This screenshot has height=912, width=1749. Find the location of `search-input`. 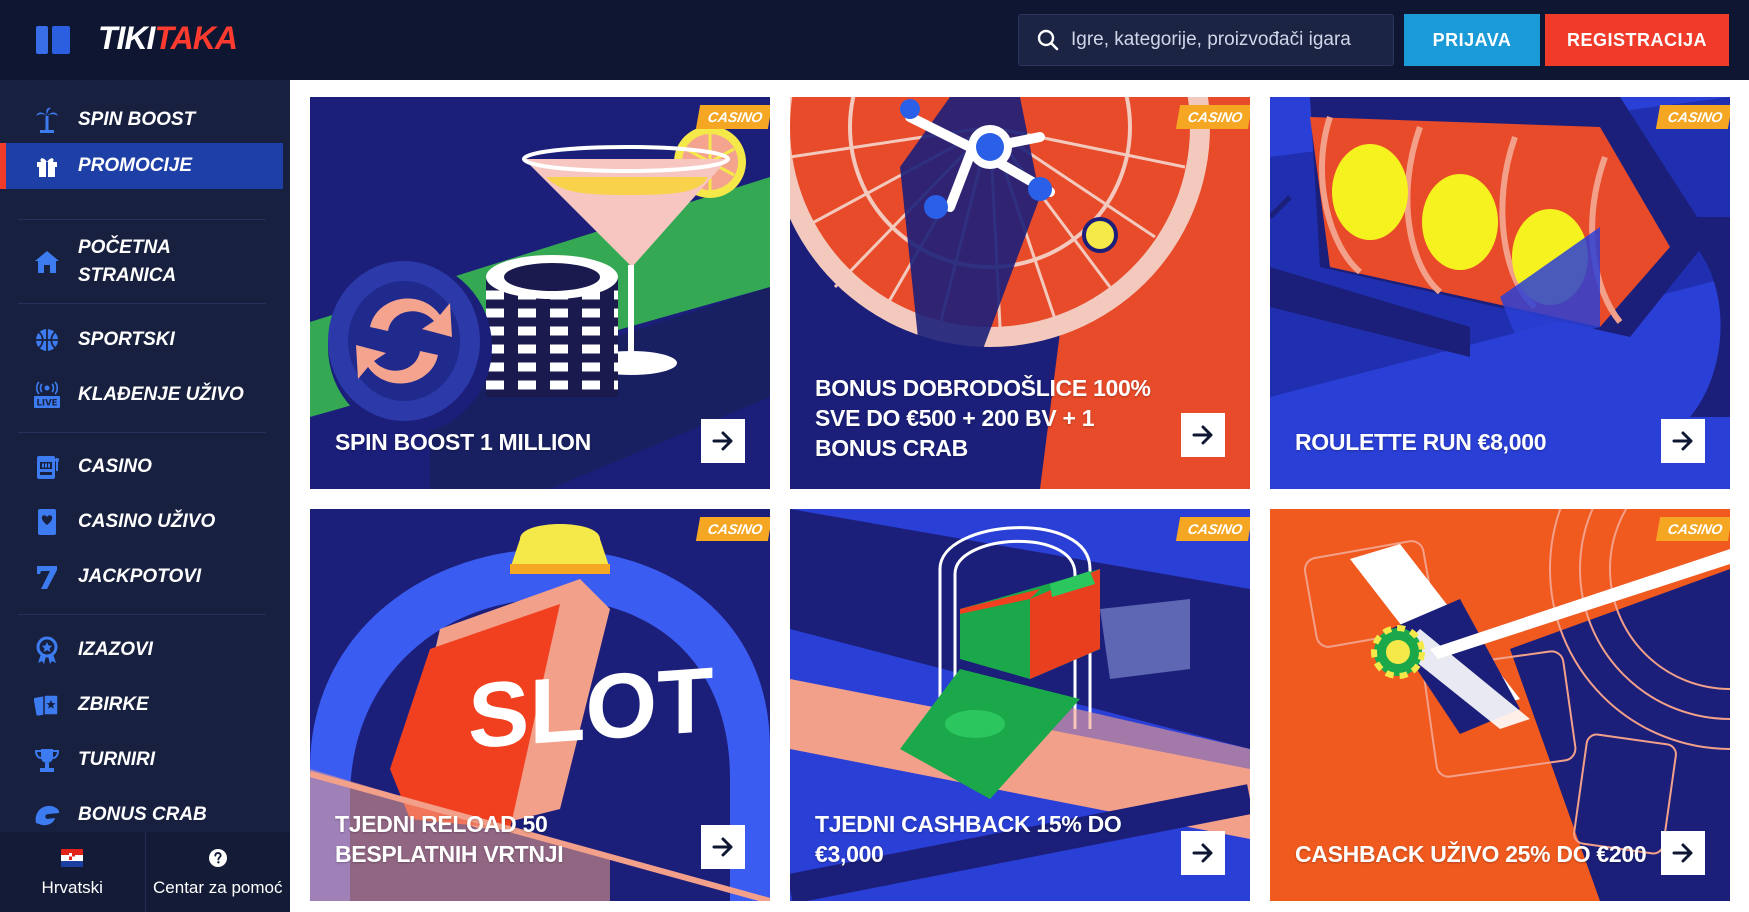

search-input is located at coordinates (1231, 40).